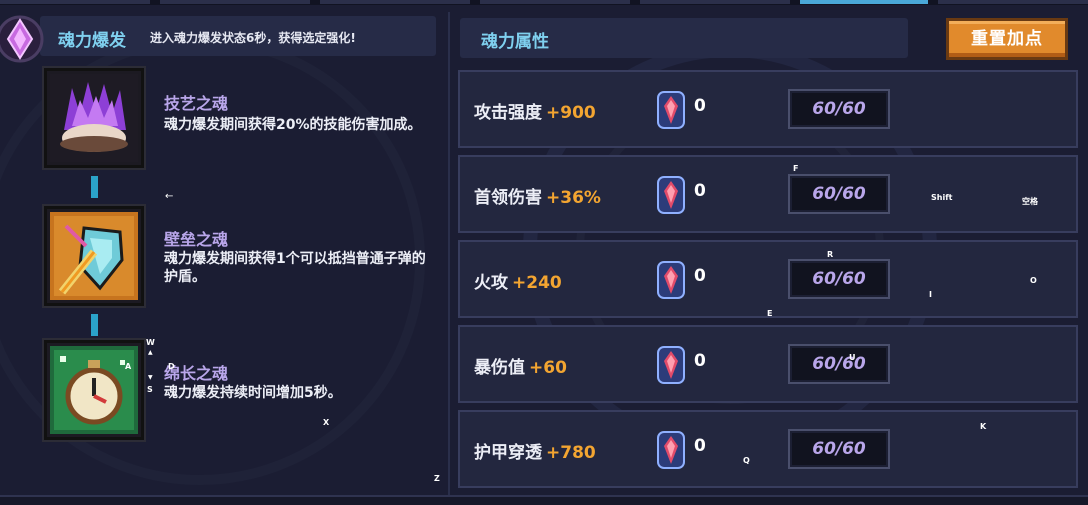 The image size is (1088, 505). I want to click on arrow-left-hint: ←, so click(169, 196).